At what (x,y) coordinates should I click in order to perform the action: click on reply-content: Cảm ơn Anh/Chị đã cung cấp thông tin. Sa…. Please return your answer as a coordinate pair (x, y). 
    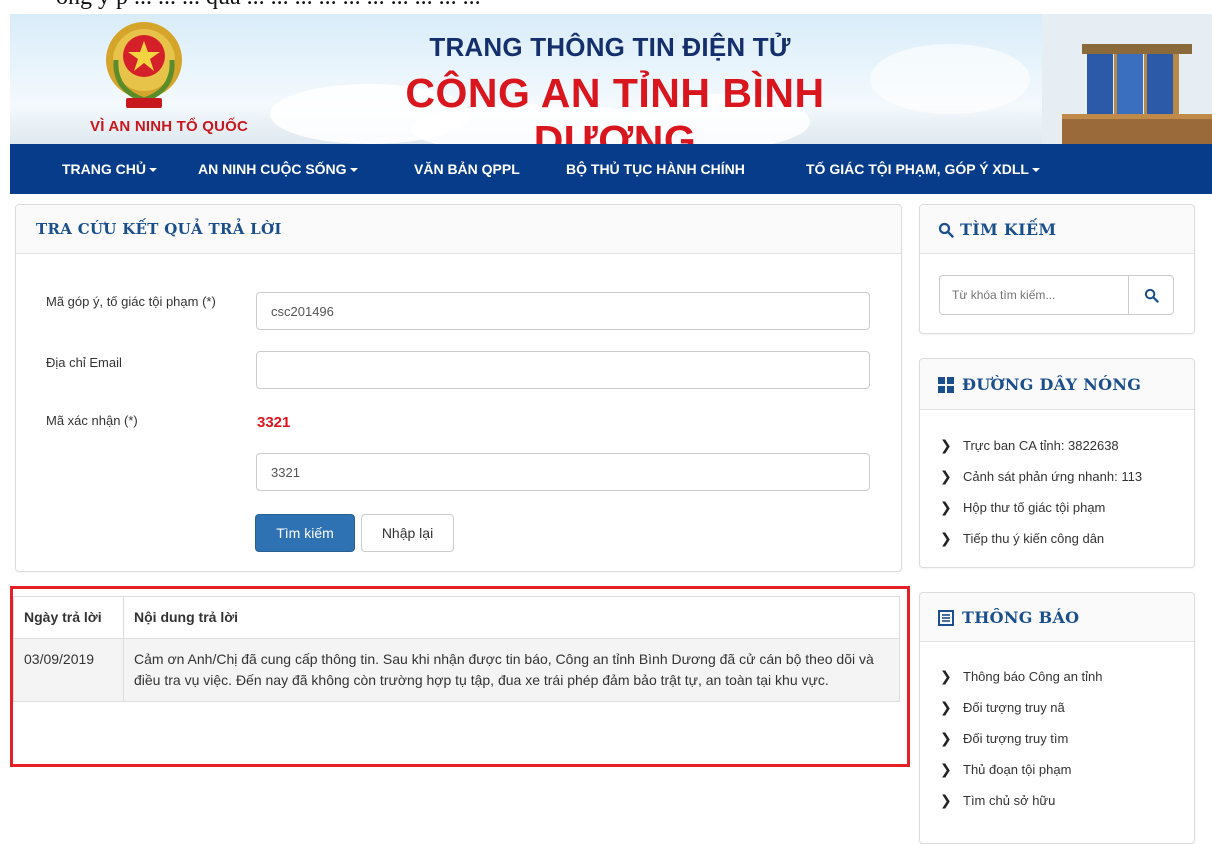
    Looking at the image, I should click on (511, 670).